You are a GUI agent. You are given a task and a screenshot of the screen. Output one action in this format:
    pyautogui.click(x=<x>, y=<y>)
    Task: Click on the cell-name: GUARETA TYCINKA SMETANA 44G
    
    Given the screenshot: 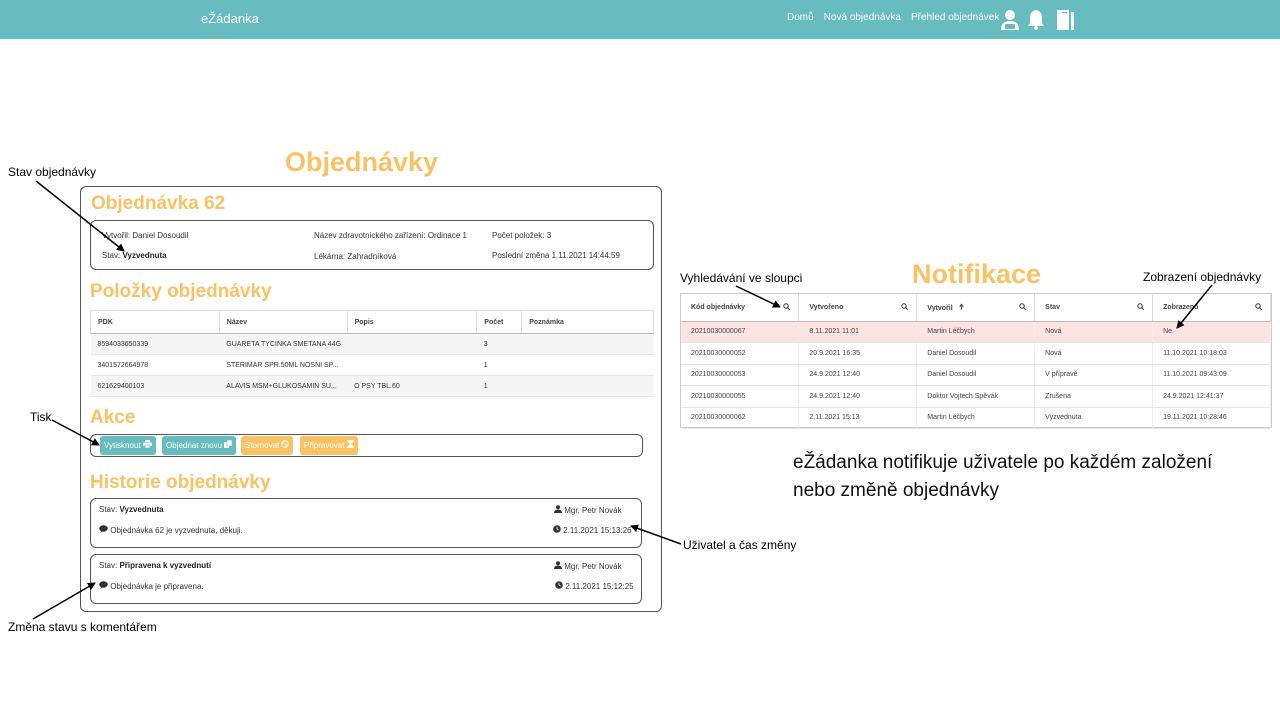 What is the action you would take?
    pyautogui.click(x=283, y=344)
    